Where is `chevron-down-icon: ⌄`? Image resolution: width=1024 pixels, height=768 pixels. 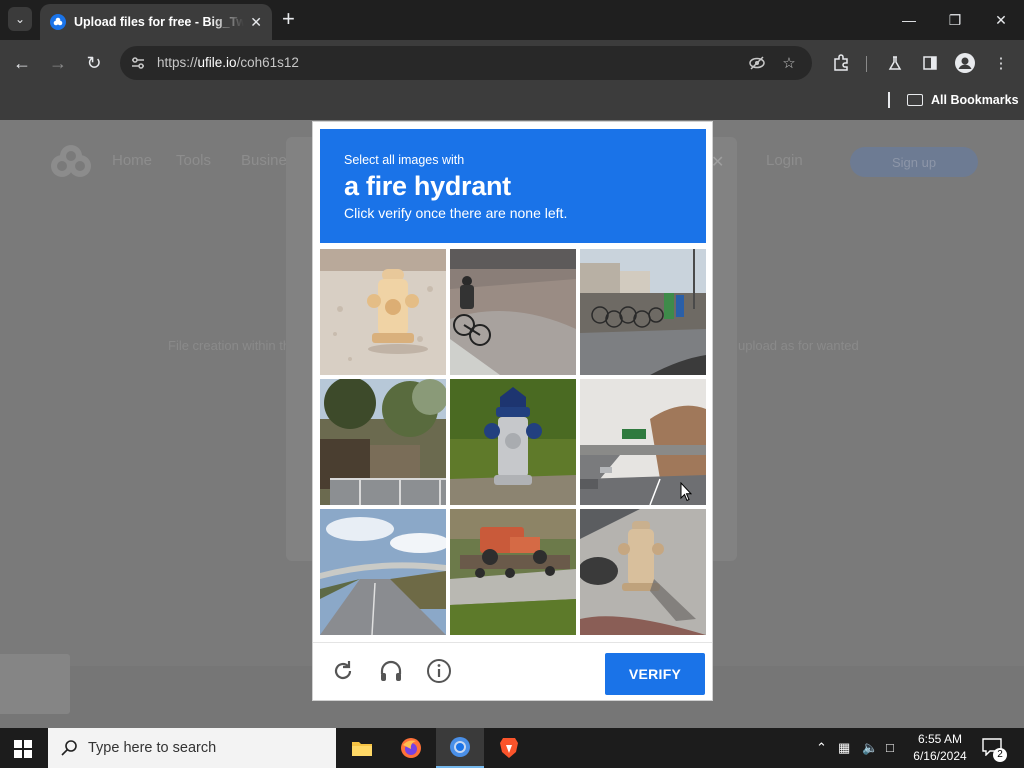
chevron-down-icon: ⌄ is located at coordinates (20, 19).